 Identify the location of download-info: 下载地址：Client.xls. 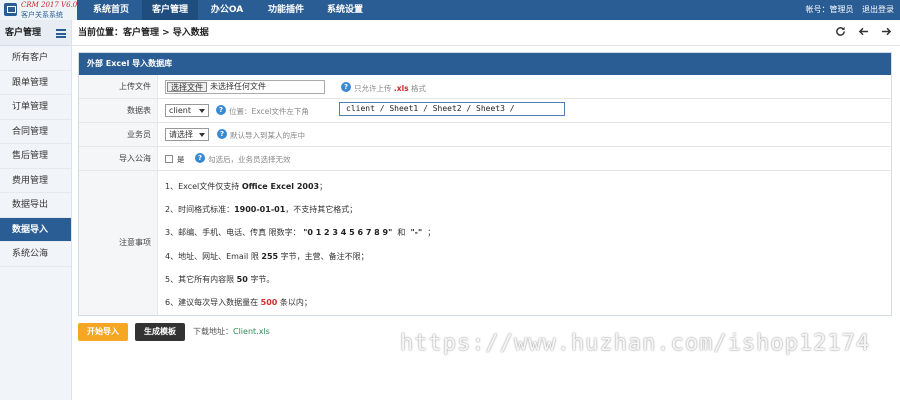
(231, 332).